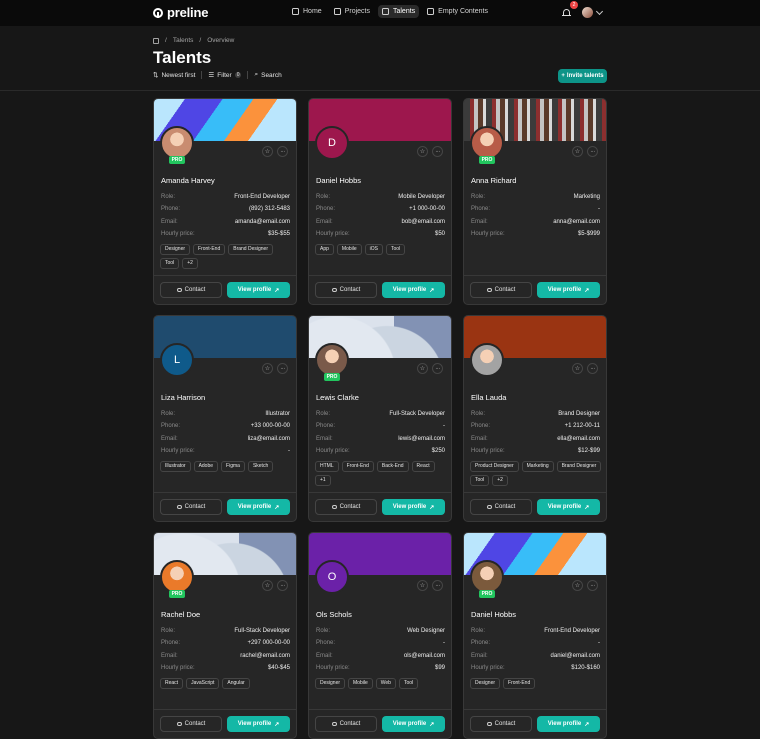  Describe the element at coordinates (352, 11) in the screenshot. I see `nav-projects: Projects` at that location.